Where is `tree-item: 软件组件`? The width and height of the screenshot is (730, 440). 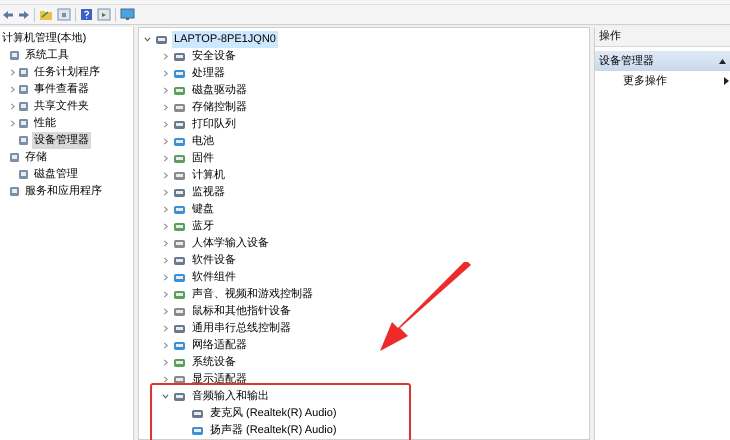
tree-item: 软件组件 is located at coordinates (214, 277).